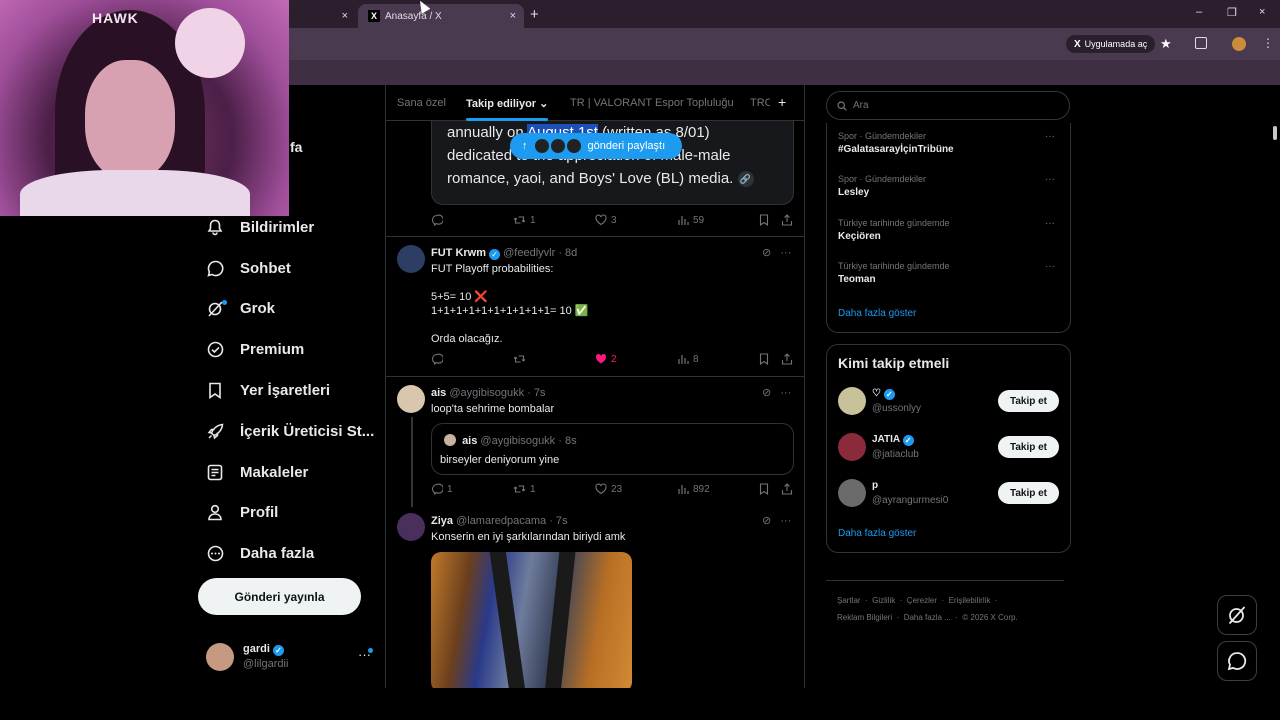 The height and width of the screenshot is (720, 1280). I want to click on post-author-name: ais, so click(438, 393).